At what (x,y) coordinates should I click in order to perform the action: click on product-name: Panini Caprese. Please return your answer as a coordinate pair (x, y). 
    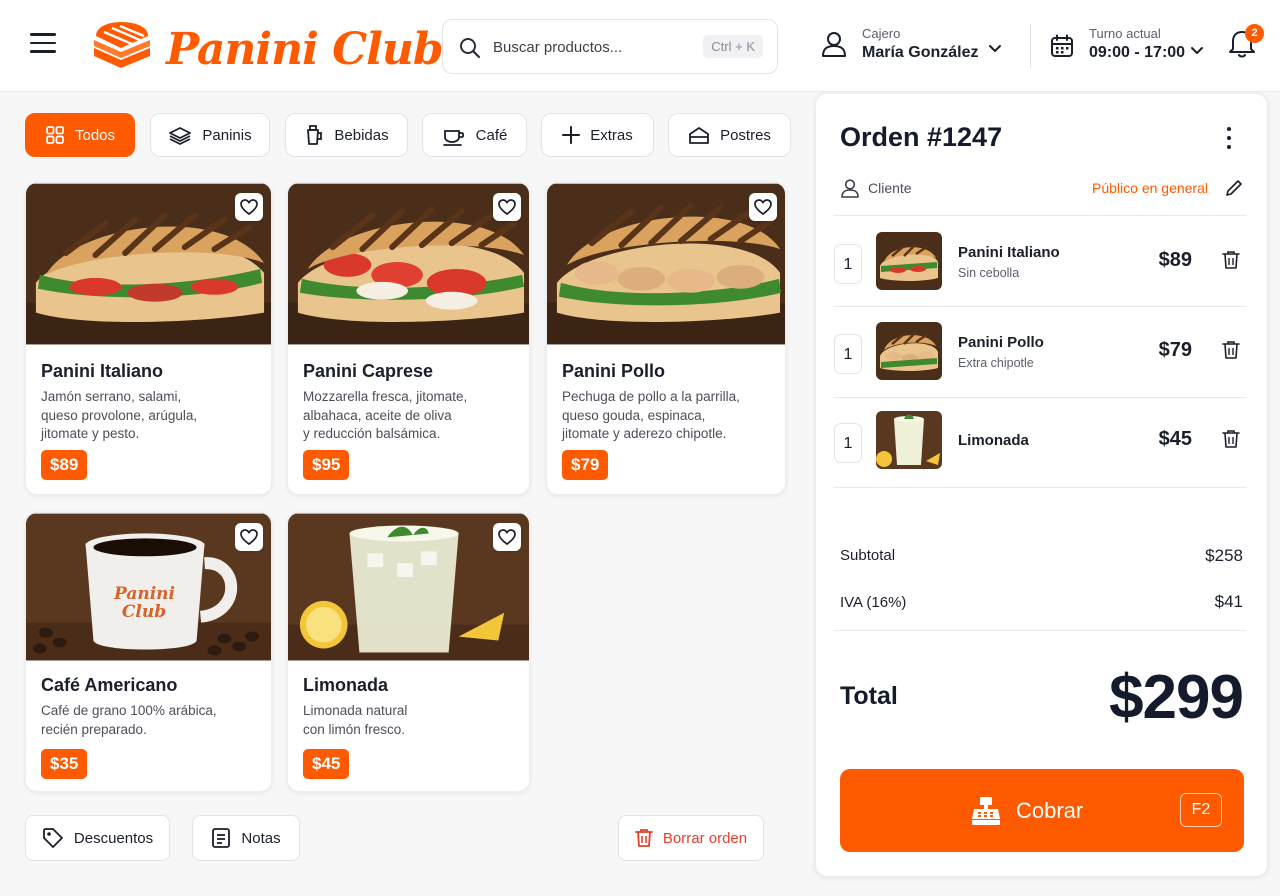
    Looking at the image, I should click on (368, 371).